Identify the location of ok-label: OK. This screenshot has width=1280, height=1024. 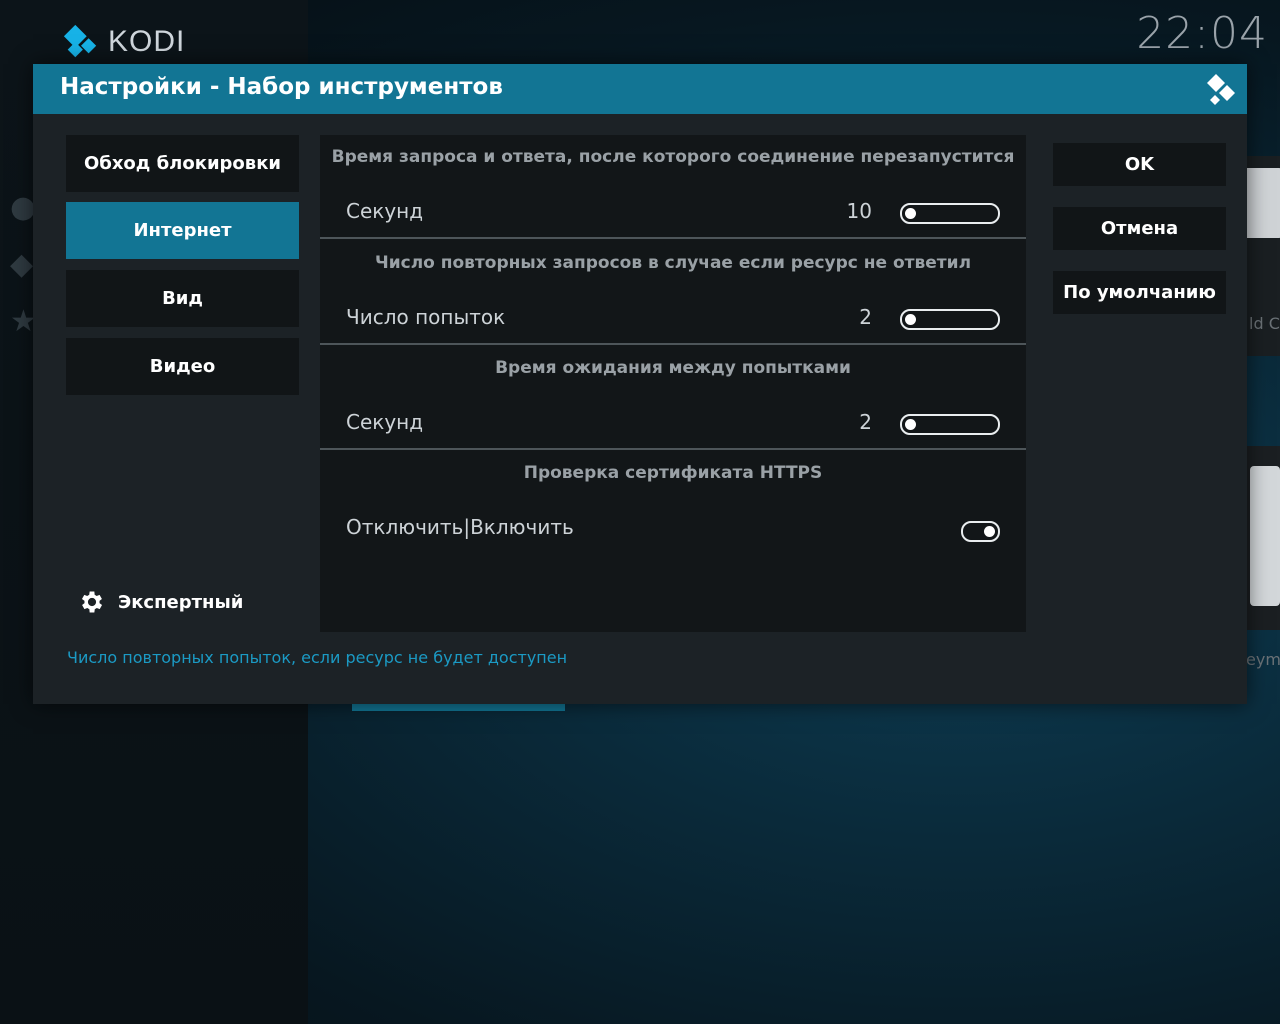
(1139, 164).